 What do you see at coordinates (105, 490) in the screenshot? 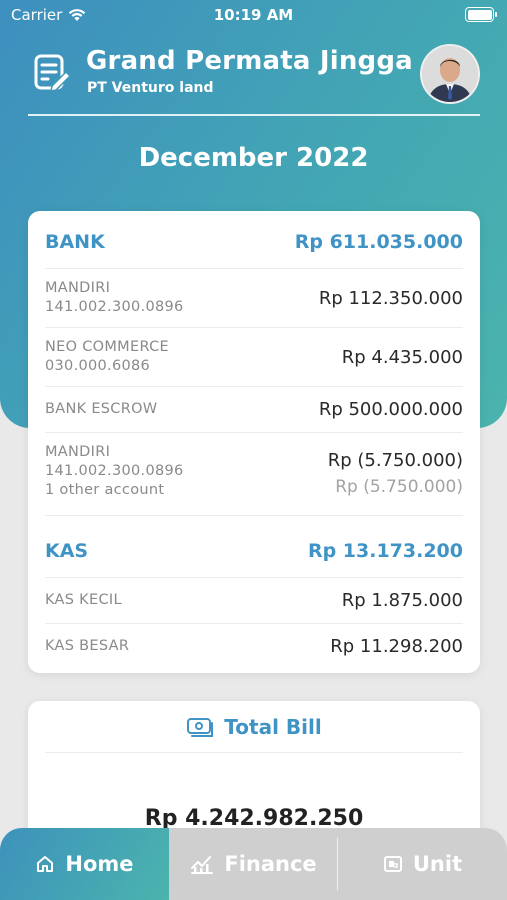
I see `other-accounts-note: 1 other account` at bounding box center [105, 490].